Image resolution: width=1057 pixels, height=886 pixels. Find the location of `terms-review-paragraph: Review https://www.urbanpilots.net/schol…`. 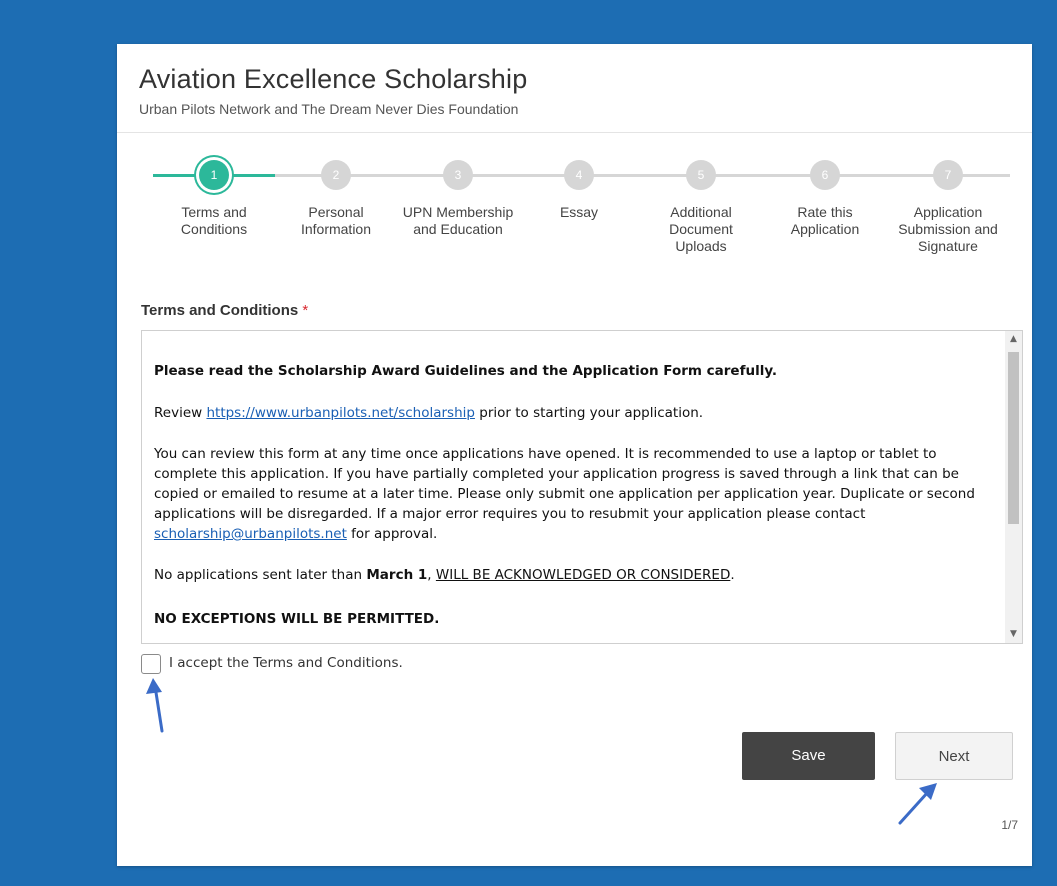

terms-review-paragraph: Review https://www.urbanpilots.net/schol… is located at coordinates (428, 413).